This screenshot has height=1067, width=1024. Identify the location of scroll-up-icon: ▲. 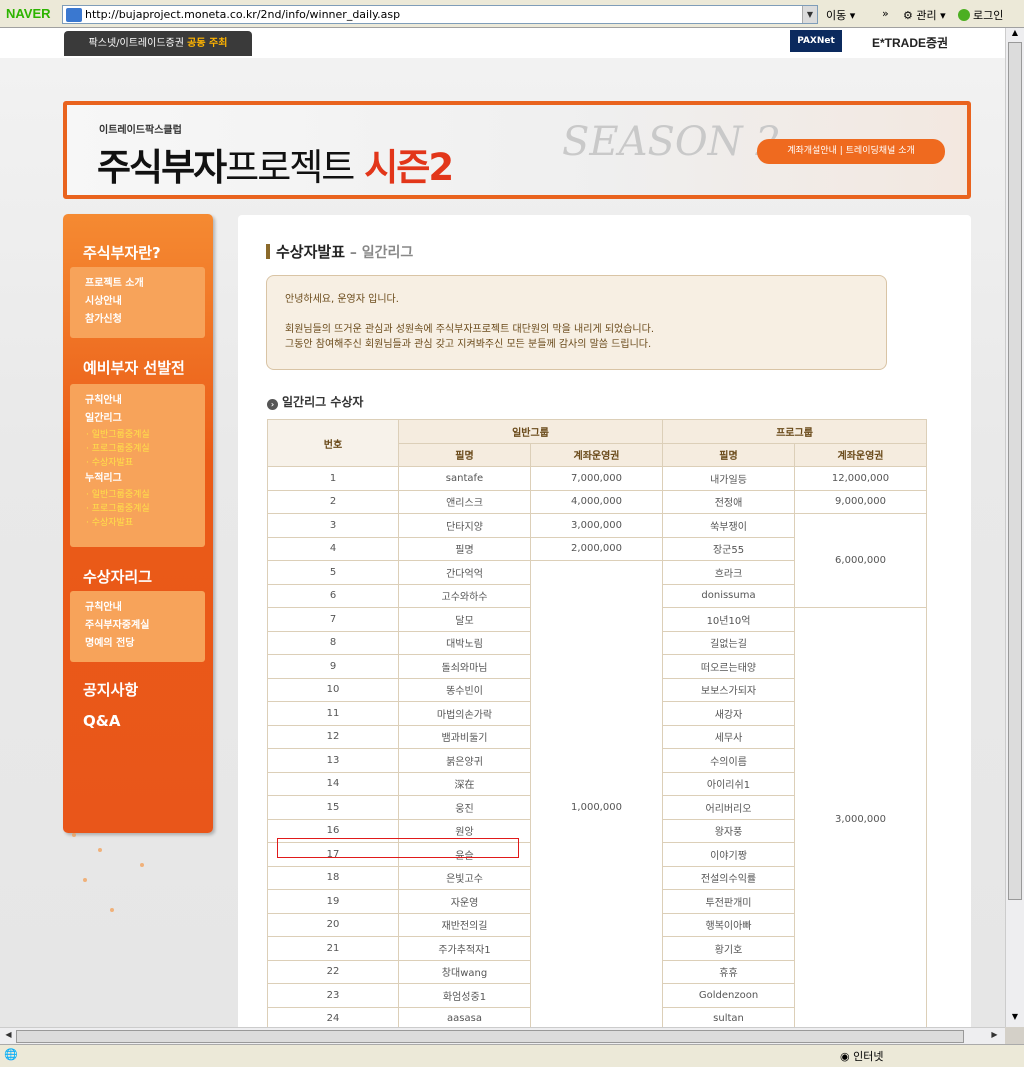
(1015, 34).